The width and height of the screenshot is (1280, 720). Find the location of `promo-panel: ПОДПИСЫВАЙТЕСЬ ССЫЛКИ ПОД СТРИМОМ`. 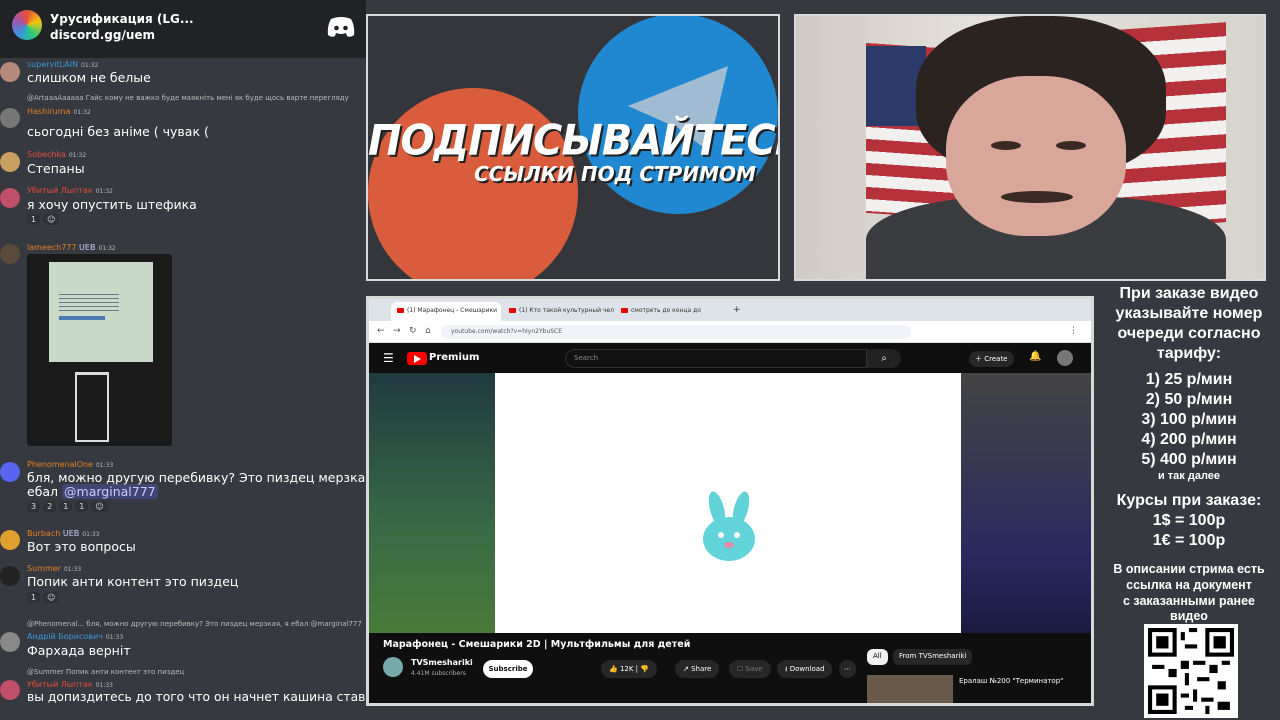

promo-panel: ПОДПИСЫВАЙТЕСЬ ССЫЛКИ ПОД СТРИМОМ is located at coordinates (573, 147).